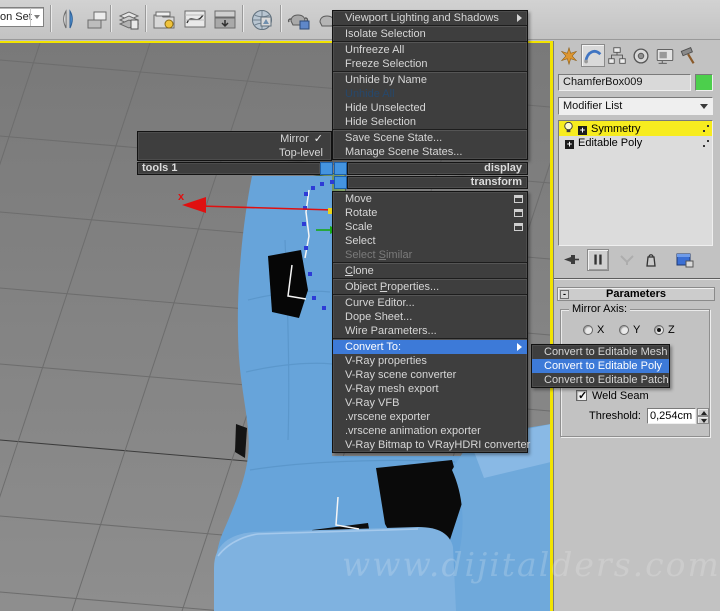 This screenshot has height=611, width=720. What do you see at coordinates (225, 20) in the screenshot?
I see `schematic-view-icon` at bounding box center [225, 20].